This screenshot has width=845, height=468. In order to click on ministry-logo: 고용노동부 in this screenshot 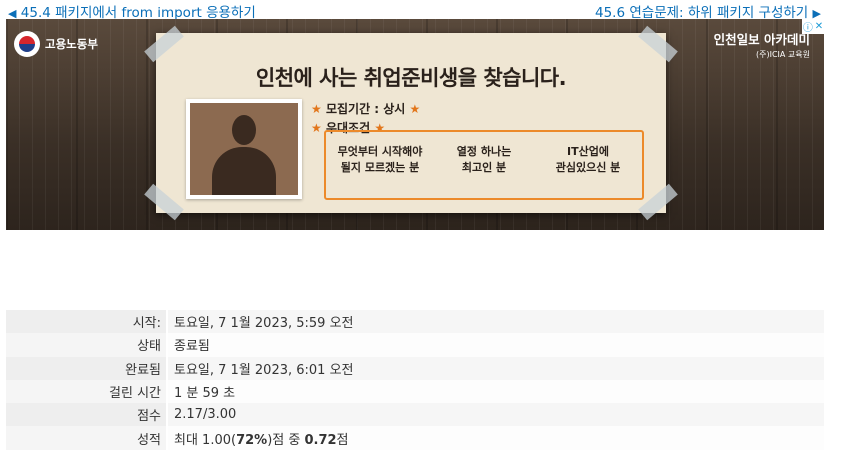, I will do `click(56, 44)`.